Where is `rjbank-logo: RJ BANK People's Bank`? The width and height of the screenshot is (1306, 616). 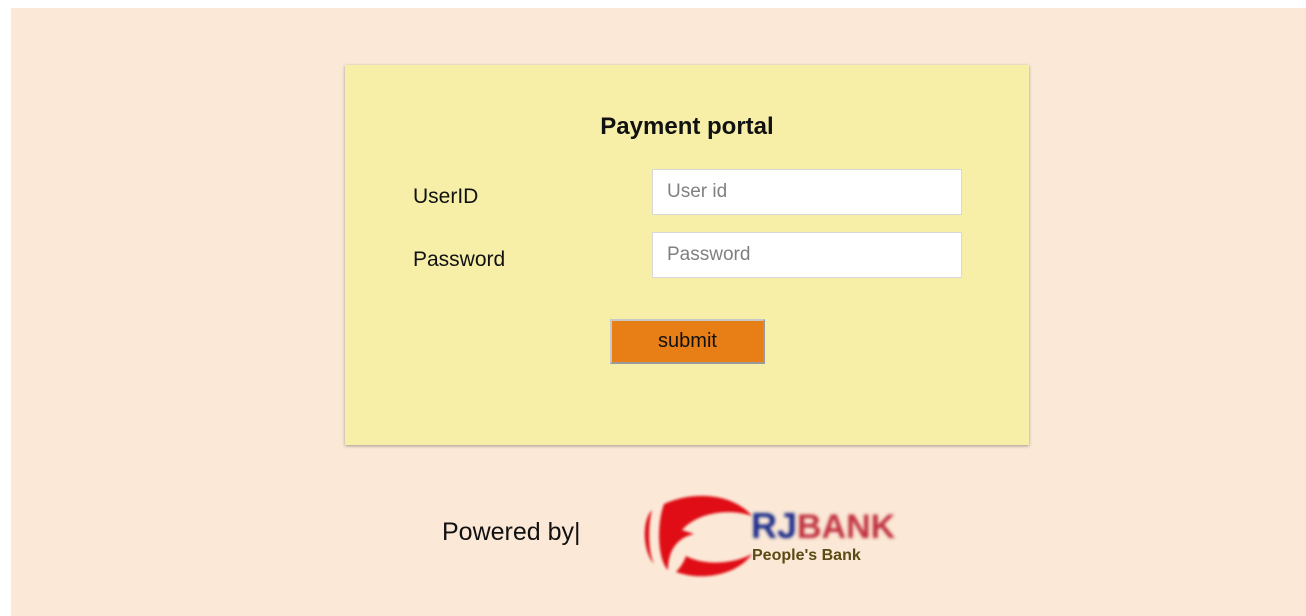
rjbank-logo: RJ BANK People's Bank is located at coordinates (770, 536).